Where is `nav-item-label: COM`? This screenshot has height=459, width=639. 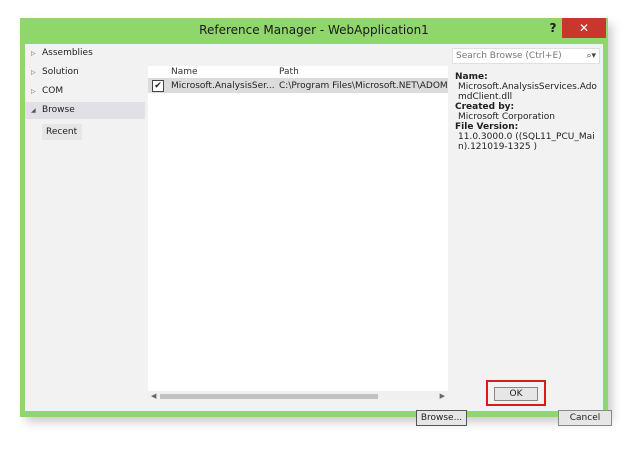 nav-item-label: COM is located at coordinates (53, 91).